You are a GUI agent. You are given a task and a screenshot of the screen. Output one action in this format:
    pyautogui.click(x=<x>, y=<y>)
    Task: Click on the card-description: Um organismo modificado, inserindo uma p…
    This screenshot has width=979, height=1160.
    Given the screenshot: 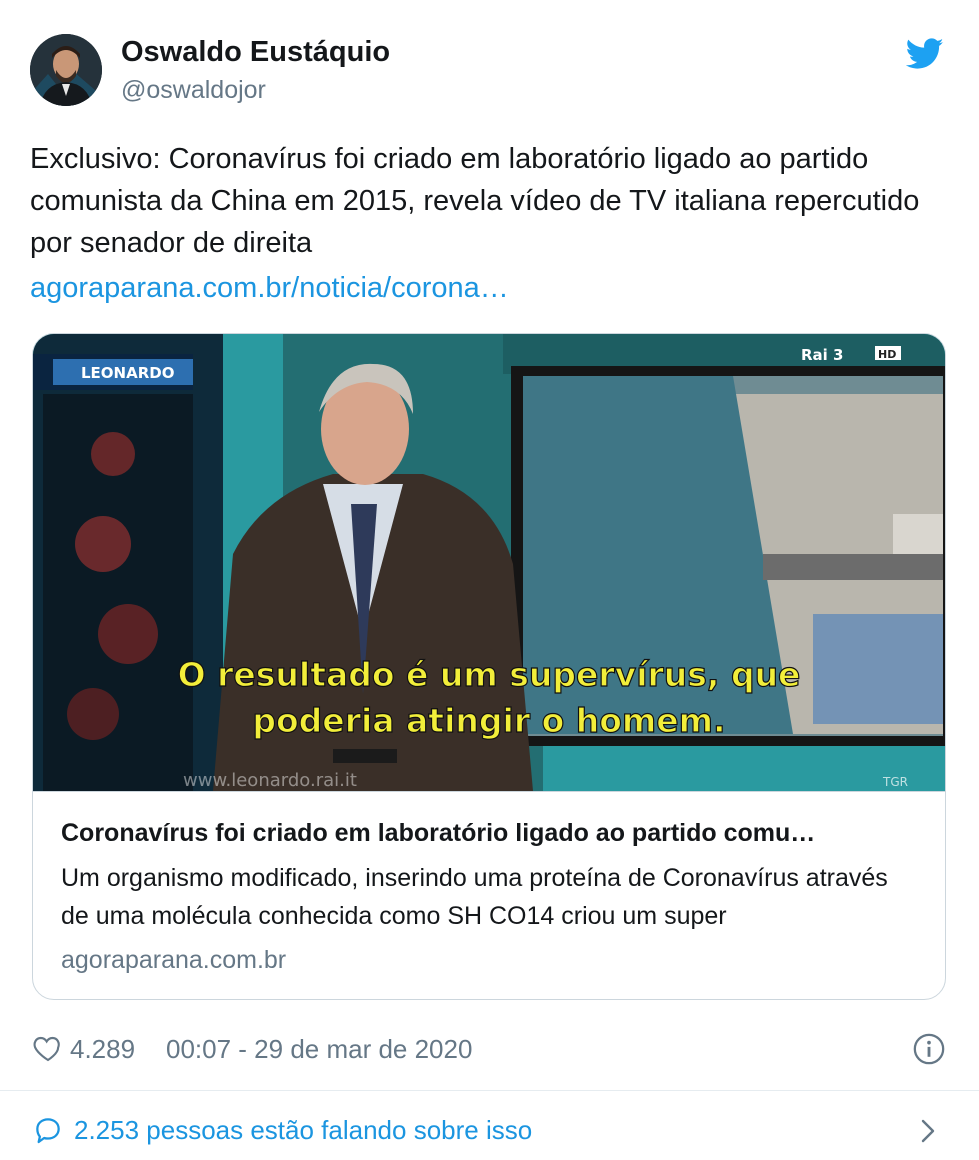 What is the action you would take?
    pyautogui.click(x=474, y=897)
    